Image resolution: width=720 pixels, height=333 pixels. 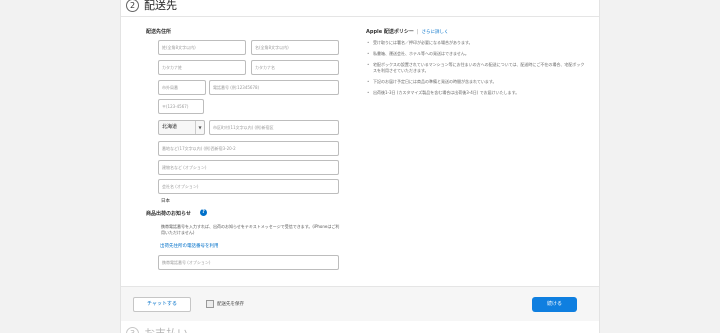 What do you see at coordinates (435, 32) in the screenshot?
I see `learn-more-link: さらに詳しく` at bounding box center [435, 32].